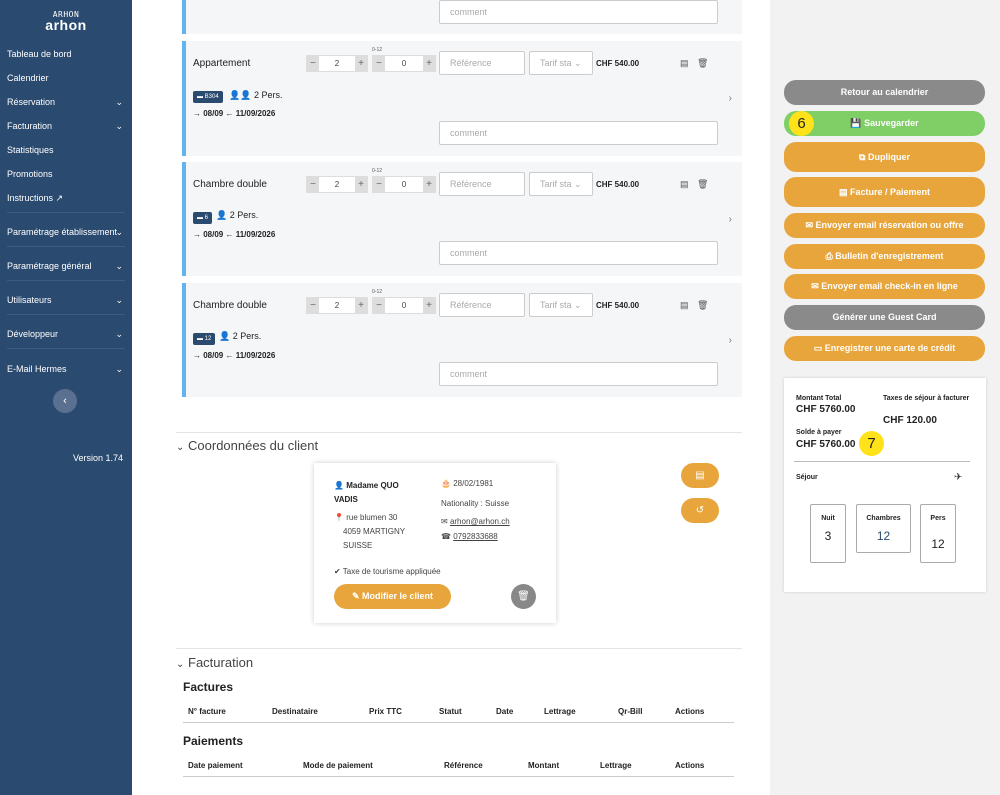 The image size is (1000, 795). What do you see at coordinates (49, 266) in the screenshot?
I see `sidebar-item-label: Paramétrage général` at bounding box center [49, 266].